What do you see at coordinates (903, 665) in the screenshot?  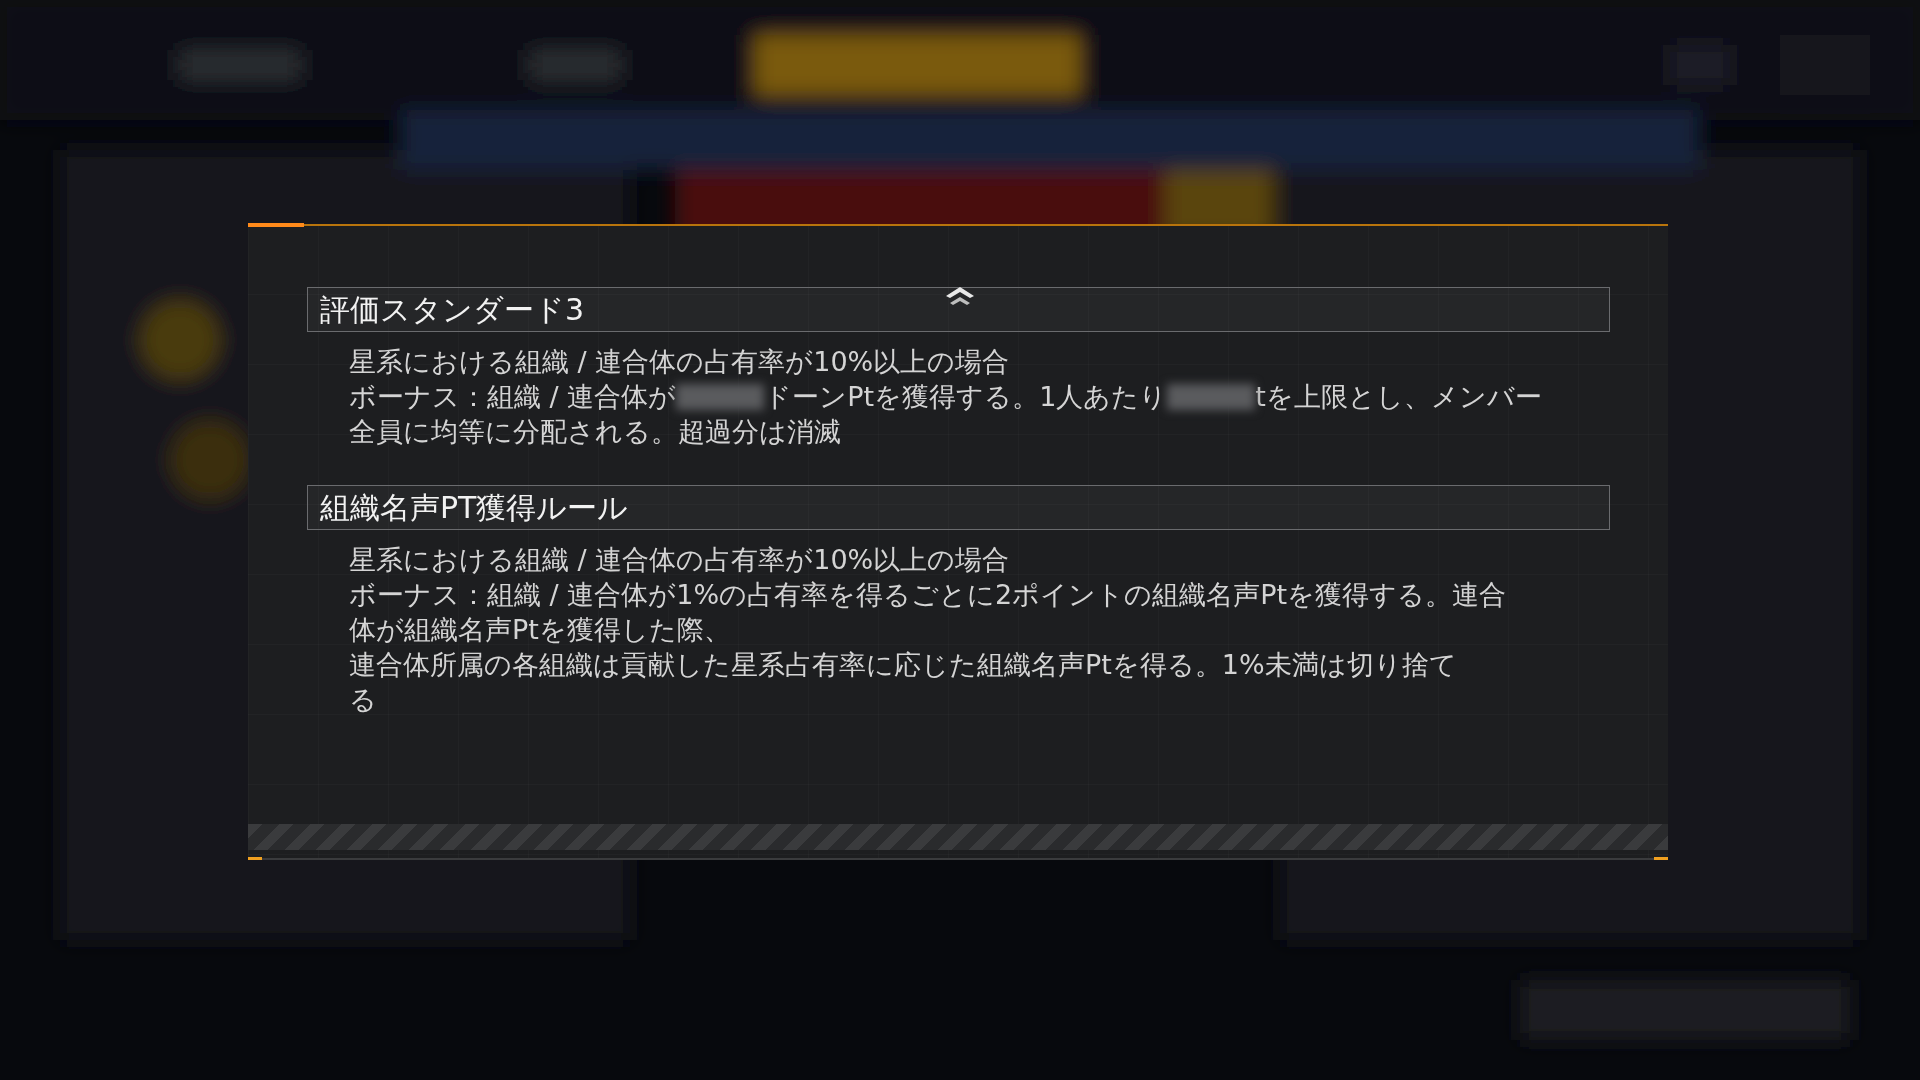 I see `rule-text: 連合体所属の各組織は貢献した星系占有率に応じた組織名声Ptを得る。1%未満は切り捨て` at bounding box center [903, 665].